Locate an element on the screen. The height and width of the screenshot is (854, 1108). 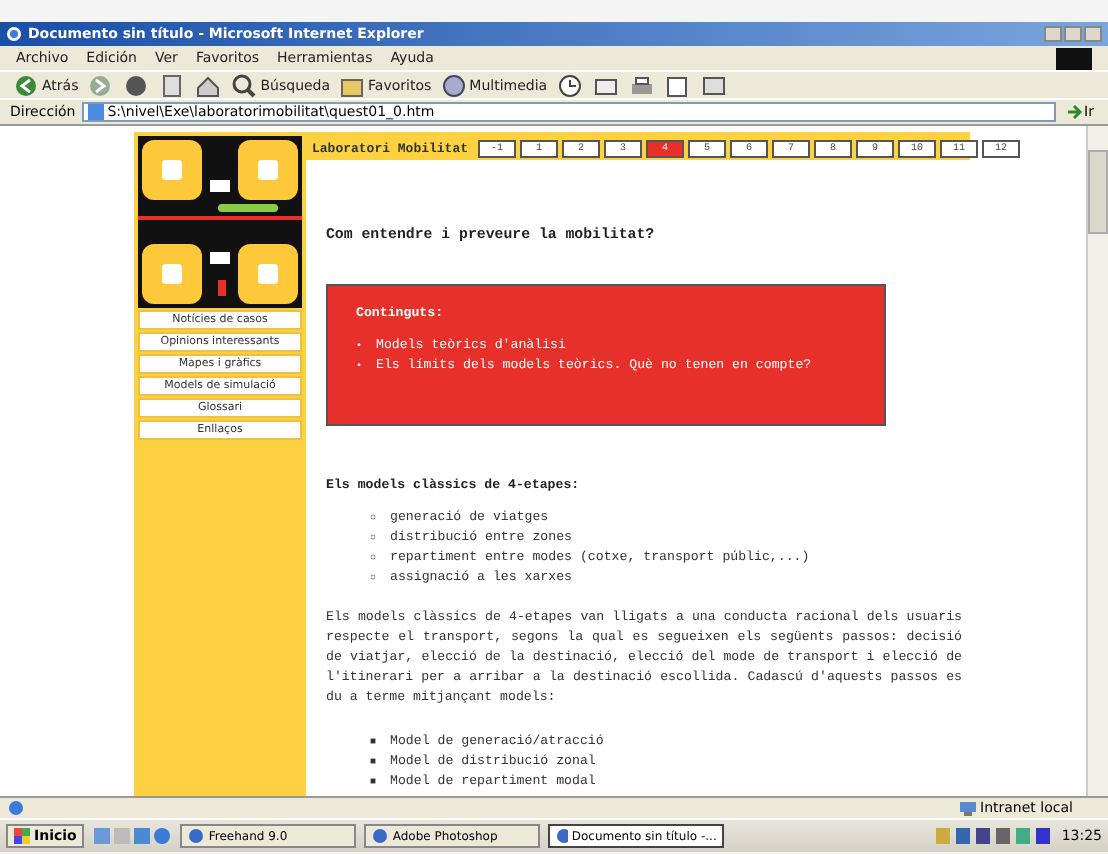
computer-icon is located at coordinates (968, 808).